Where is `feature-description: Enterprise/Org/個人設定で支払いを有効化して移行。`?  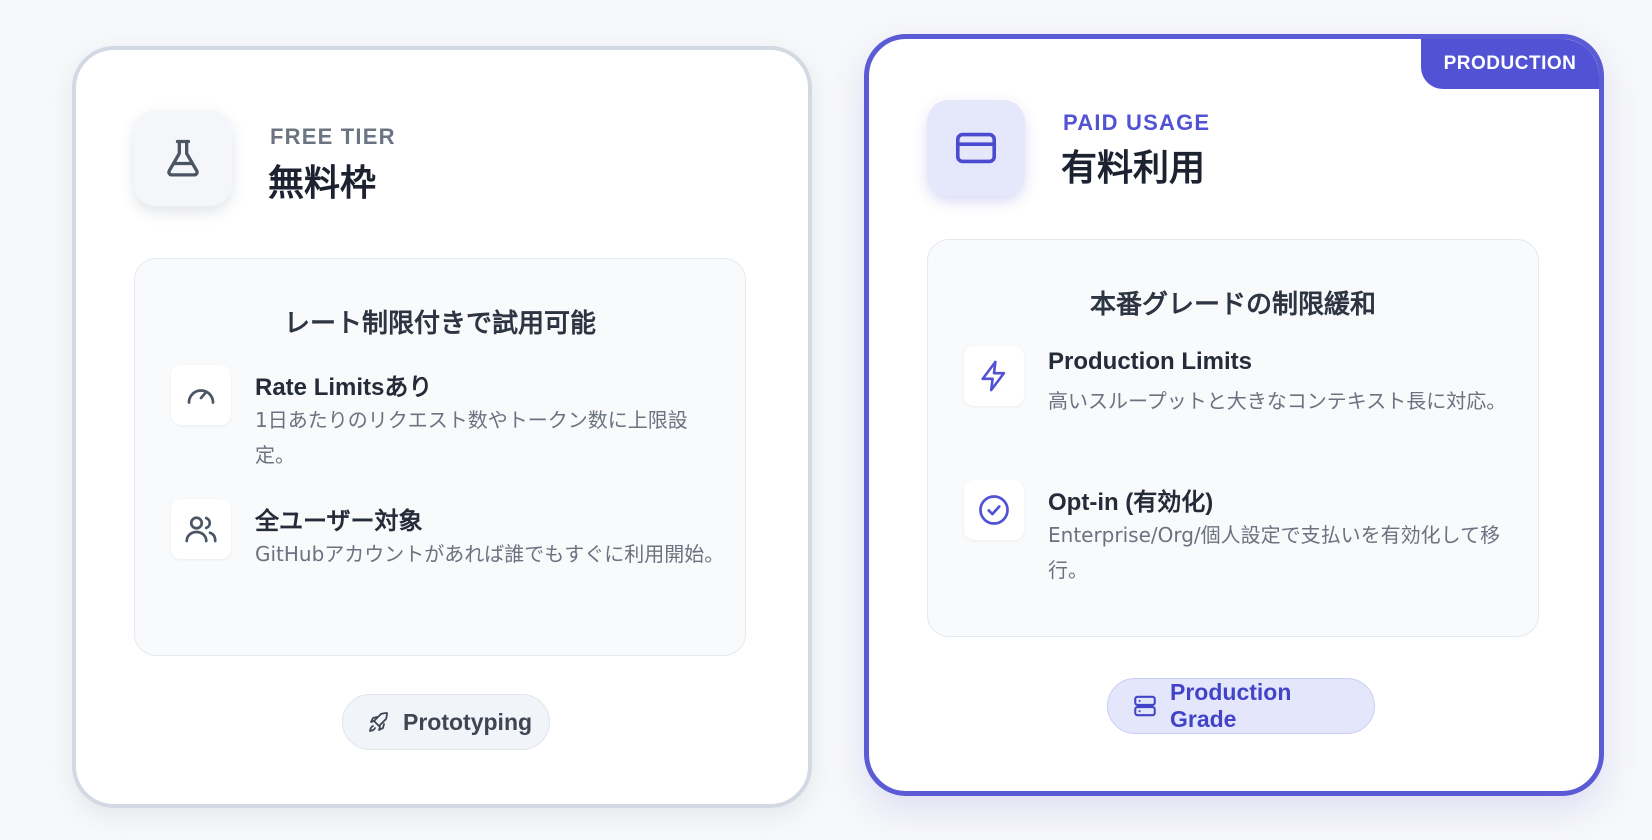 feature-description: Enterprise/Org/個人設定で支払いを有効化して移行。 is located at coordinates (1274, 552).